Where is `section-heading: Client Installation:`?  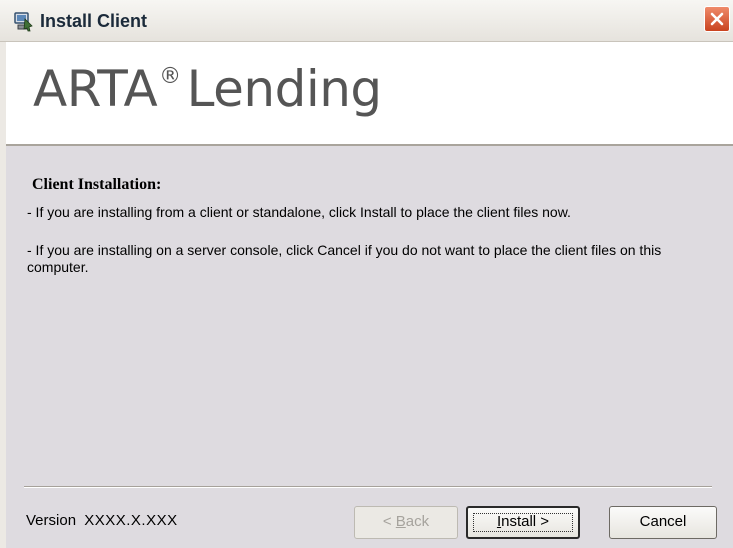 section-heading: Client Installation: is located at coordinates (97, 184).